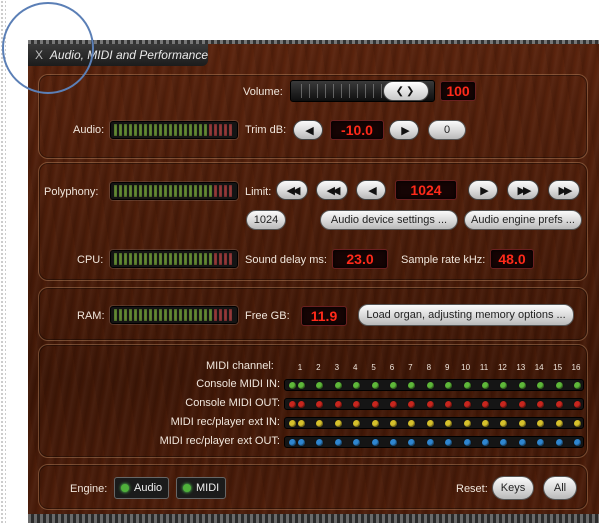  Describe the element at coordinates (266, 130) in the screenshot. I see `trim-label: Trim dB:` at that location.